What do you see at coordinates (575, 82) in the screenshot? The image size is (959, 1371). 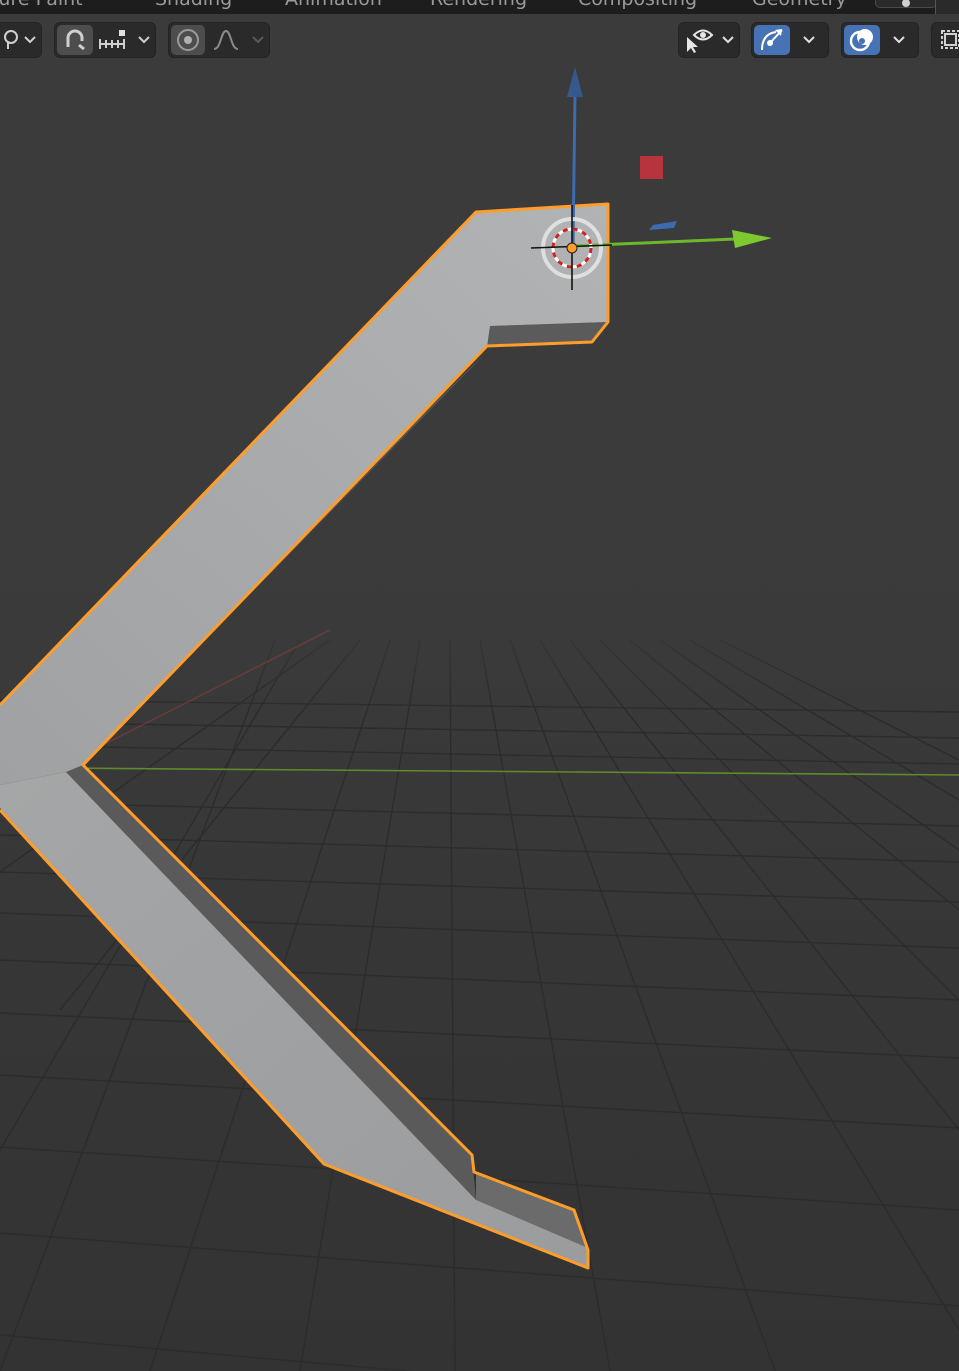 I see `gizmo-z-arrow` at bounding box center [575, 82].